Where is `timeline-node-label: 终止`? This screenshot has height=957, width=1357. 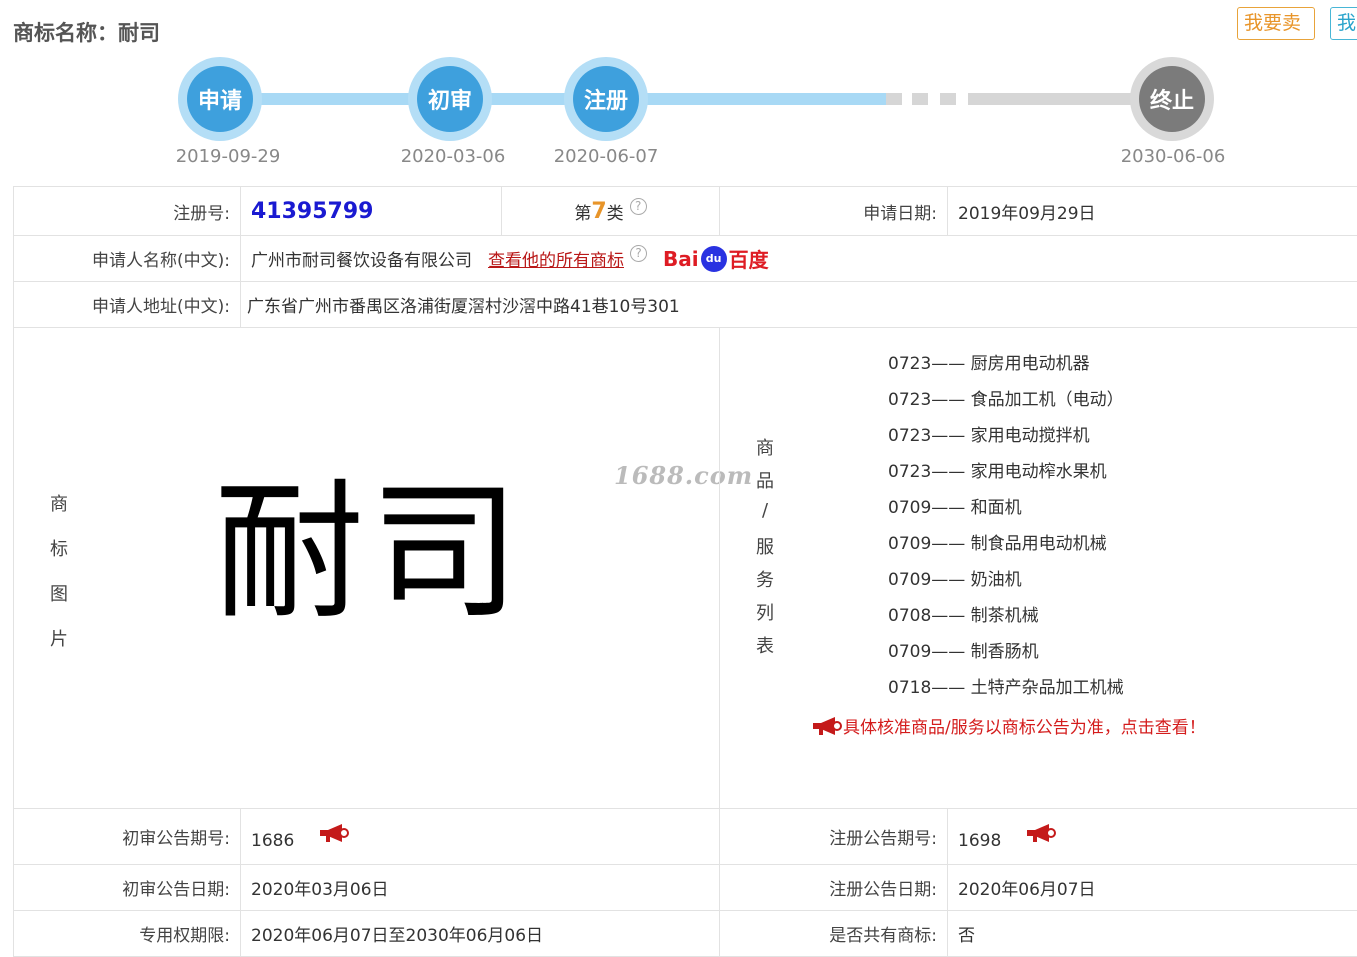 timeline-node-label: 终止 is located at coordinates (1172, 99).